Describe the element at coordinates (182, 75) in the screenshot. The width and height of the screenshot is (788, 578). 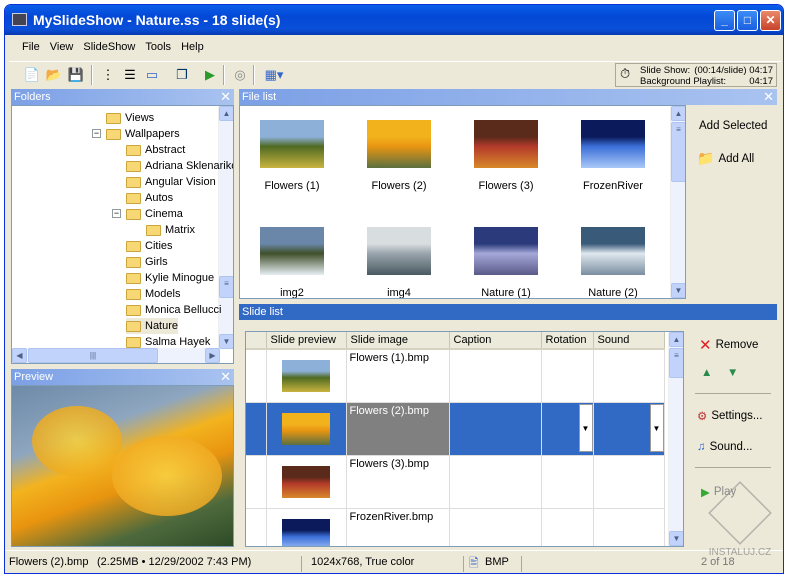
I see `window-icon: ❐` at that location.